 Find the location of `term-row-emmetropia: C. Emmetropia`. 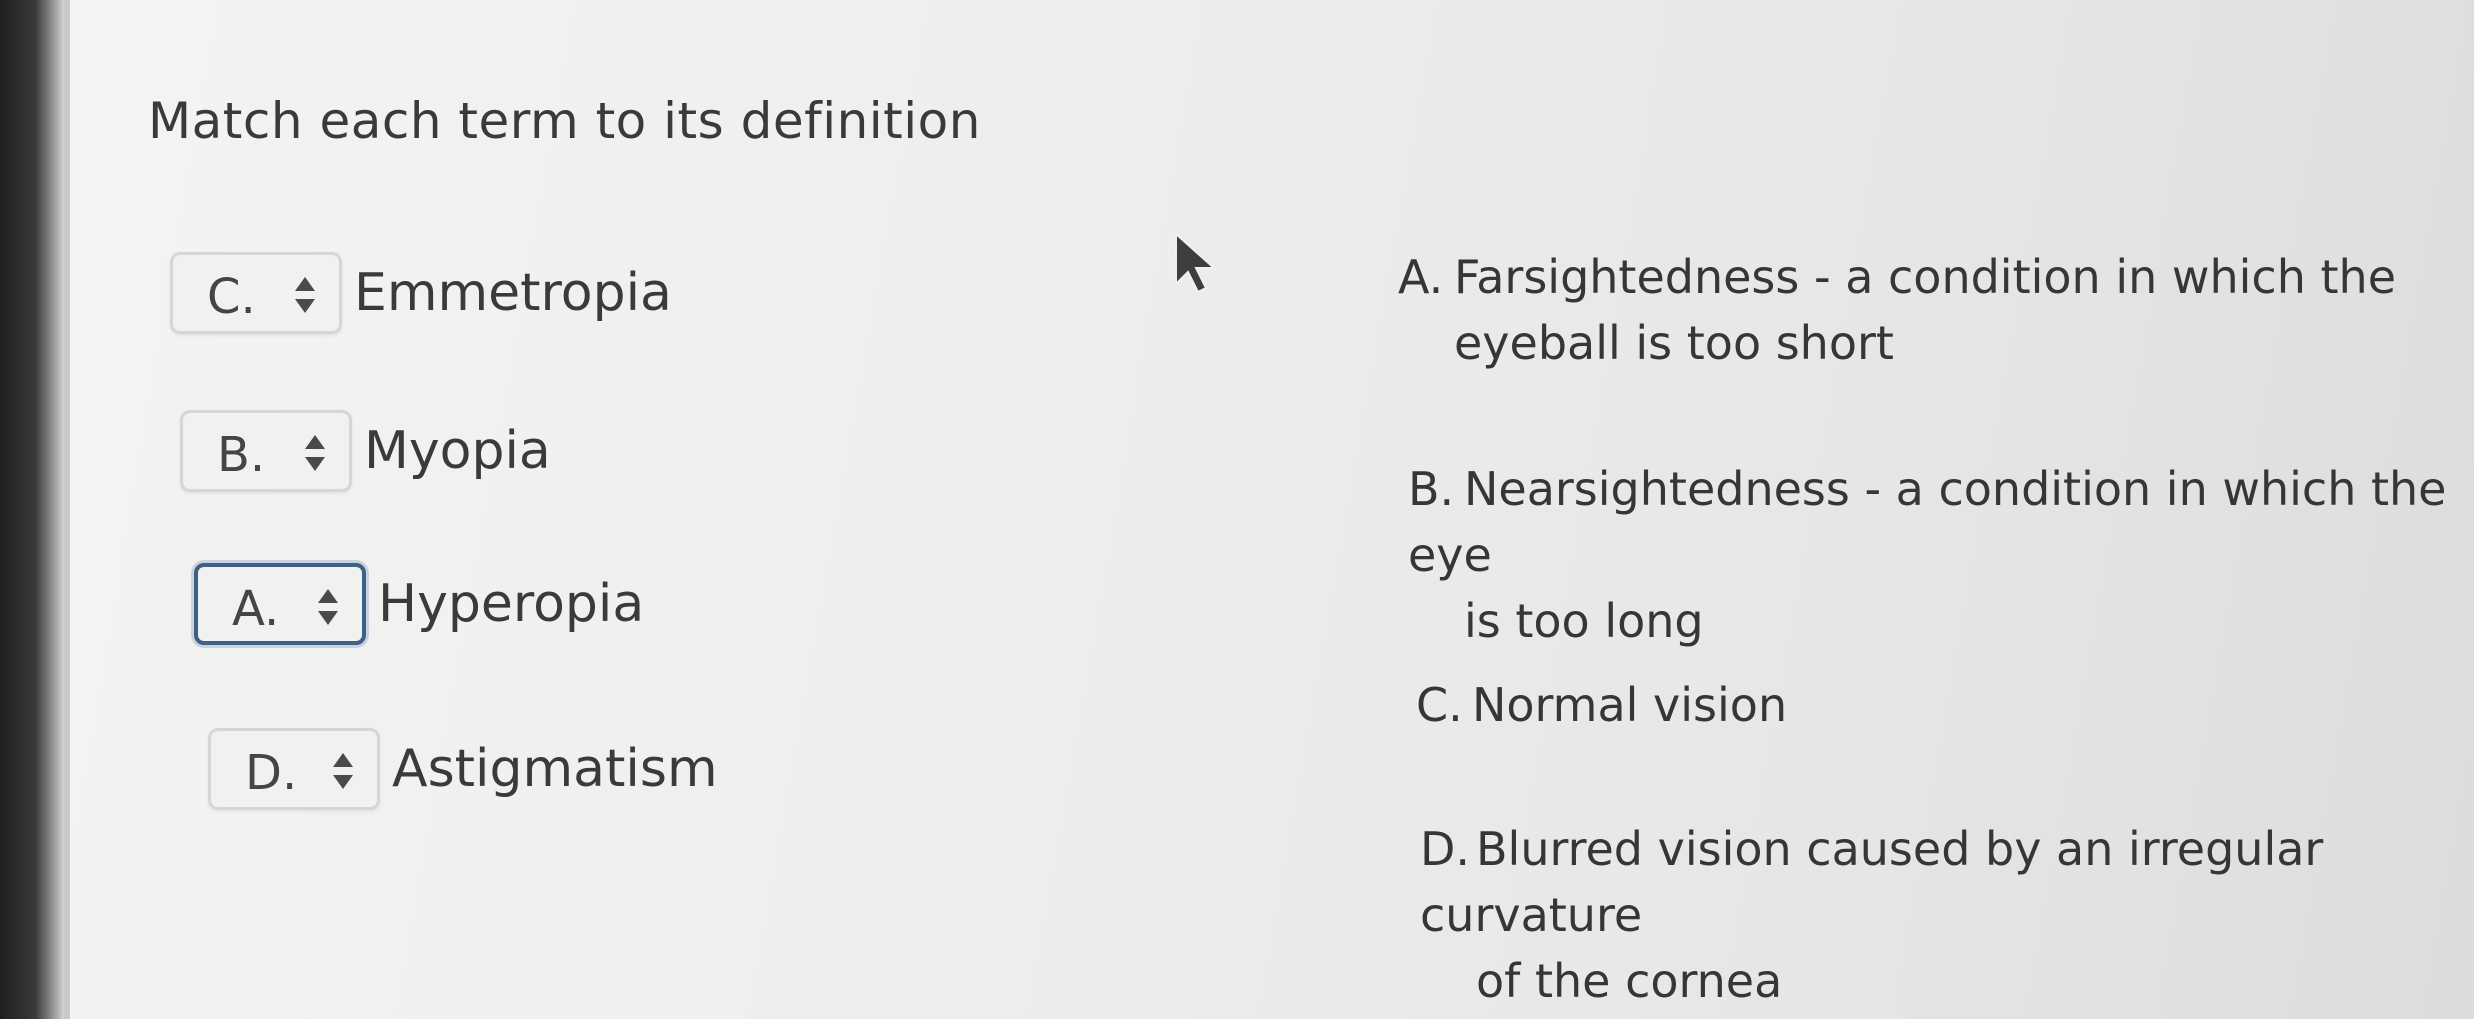

term-row-emmetropia: C. Emmetropia is located at coordinates (421, 293).